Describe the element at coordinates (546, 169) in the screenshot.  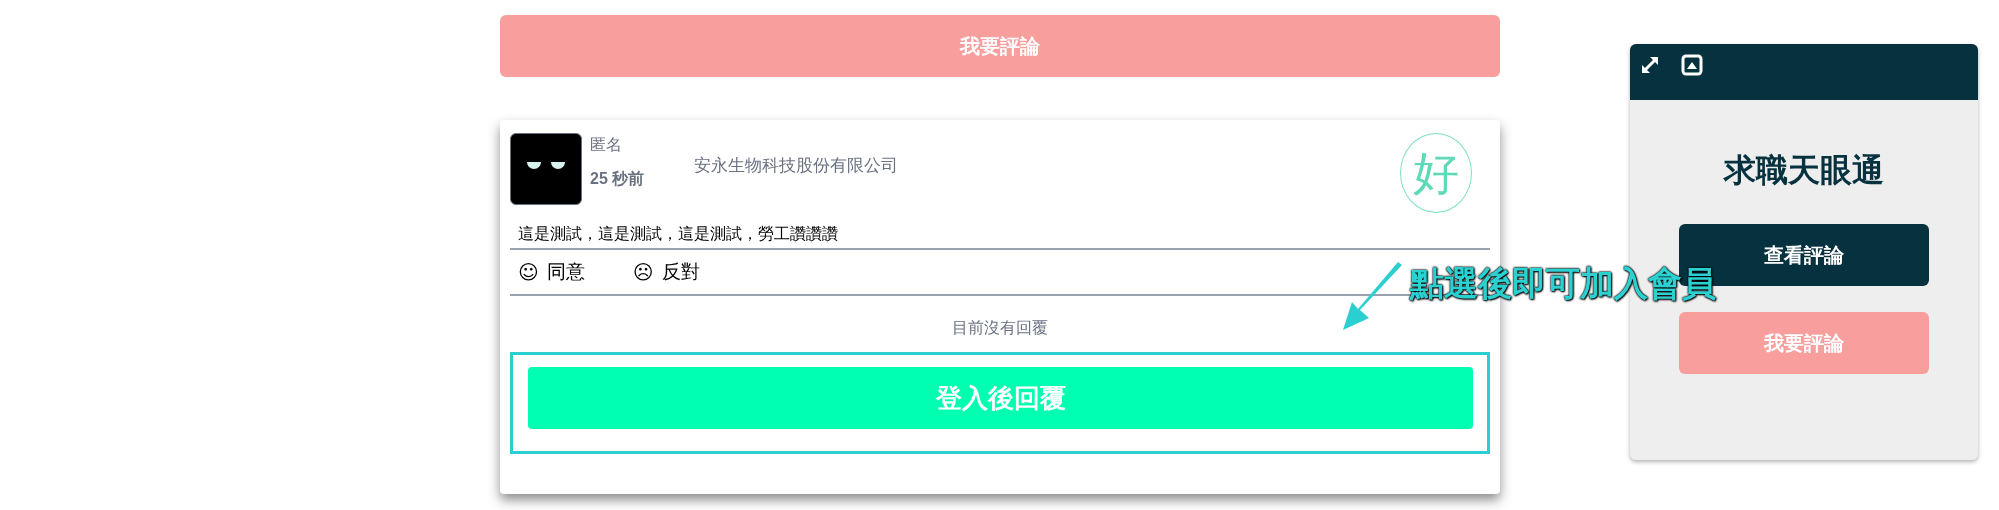
I see `avatar-icon` at that location.